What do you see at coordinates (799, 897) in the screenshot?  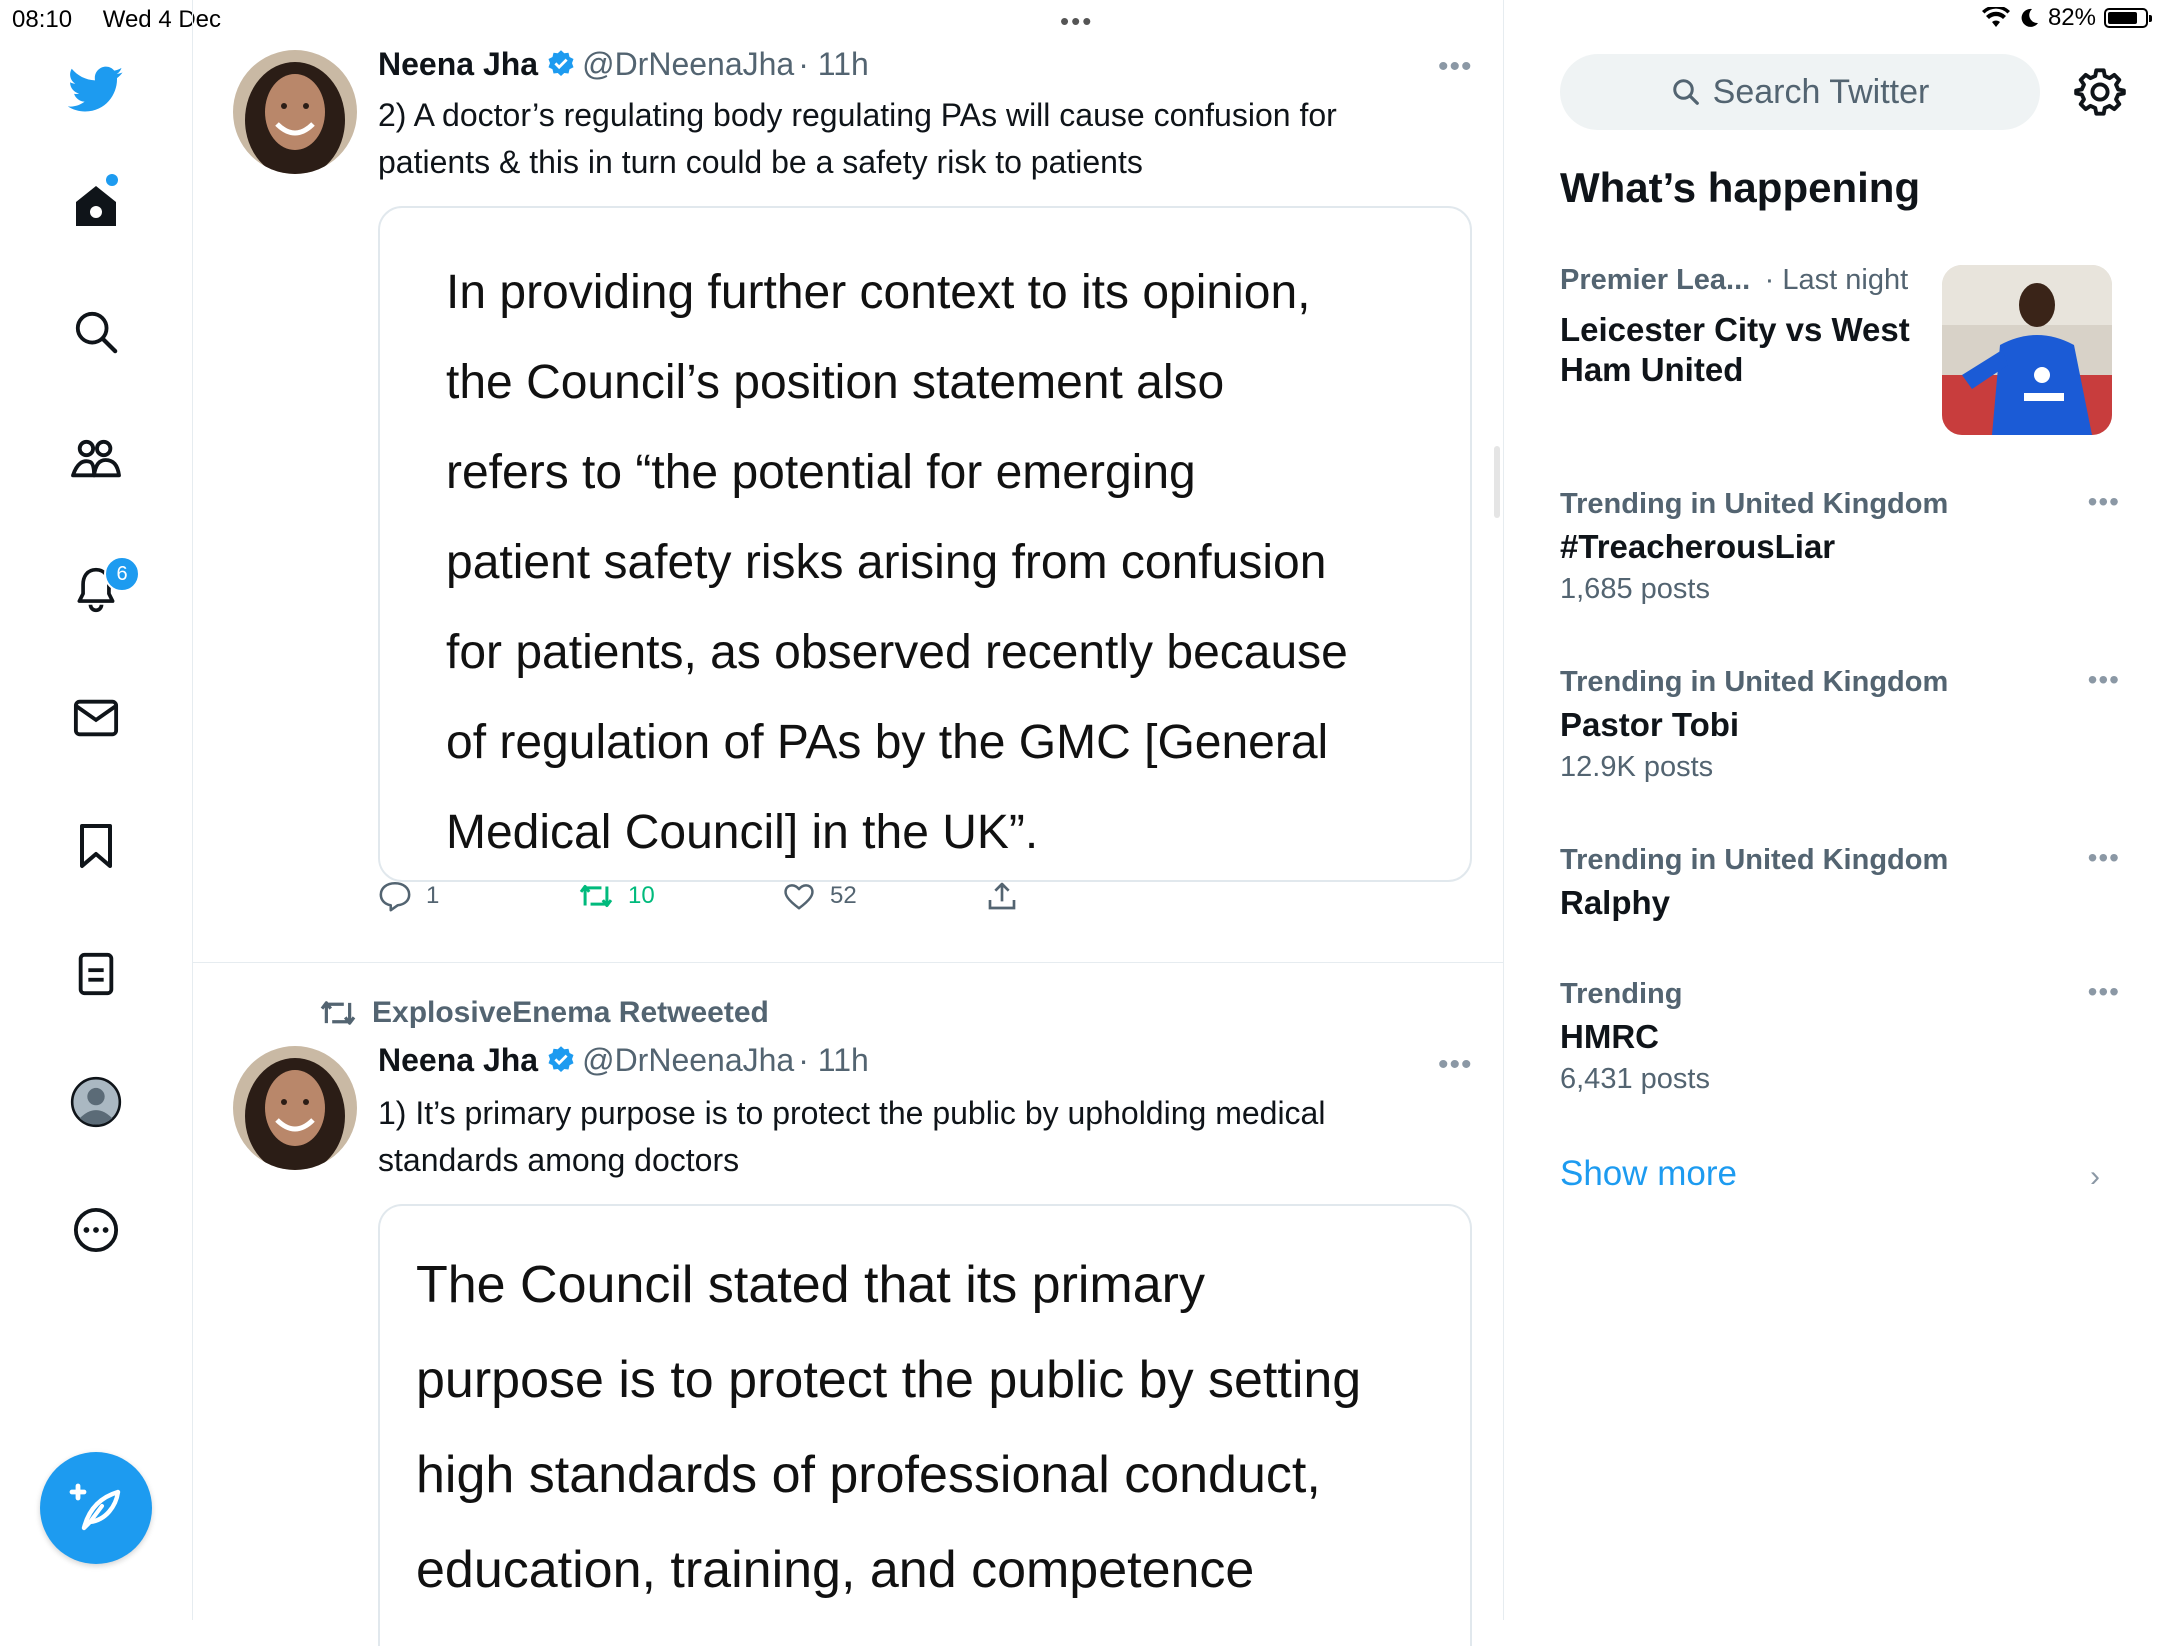 I see `heart-icon` at bounding box center [799, 897].